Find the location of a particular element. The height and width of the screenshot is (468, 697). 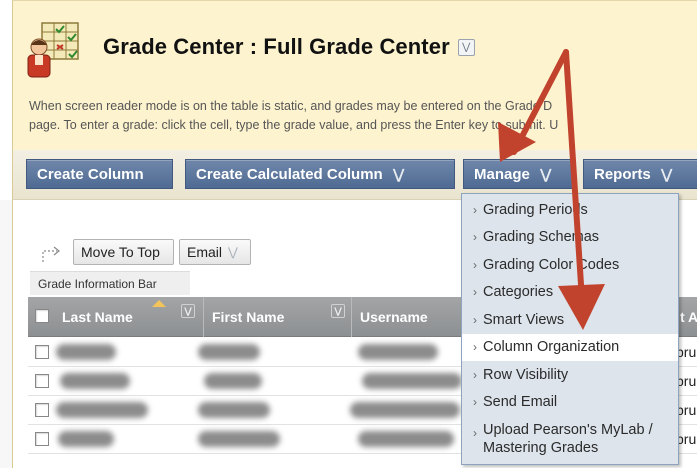

menu-item-send-email: › Send Email is located at coordinates (570, 403).